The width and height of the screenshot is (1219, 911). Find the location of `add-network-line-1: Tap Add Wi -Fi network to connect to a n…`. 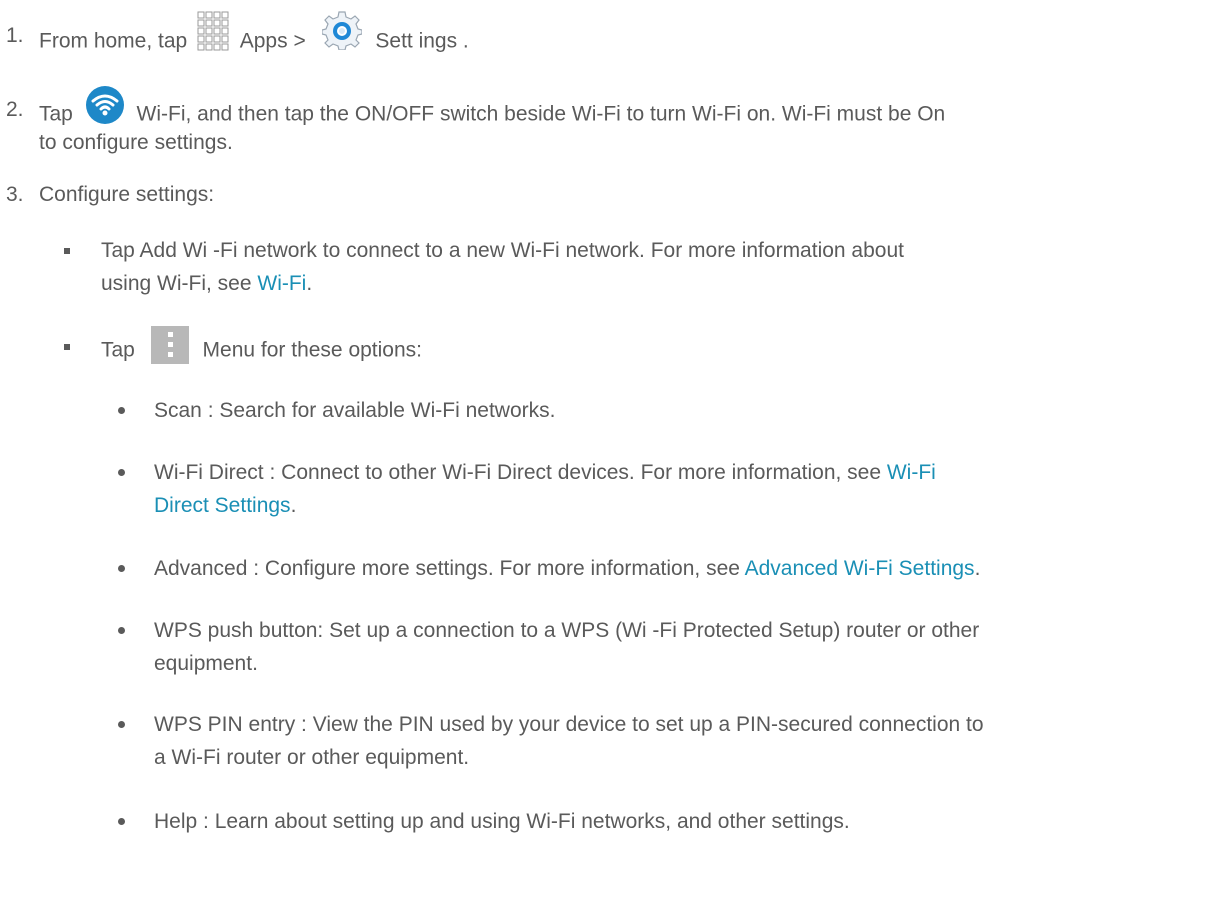

add-network-line-1: Tap Add Wi -Fi network to connect to a n… is located at coordinates (502, 250).